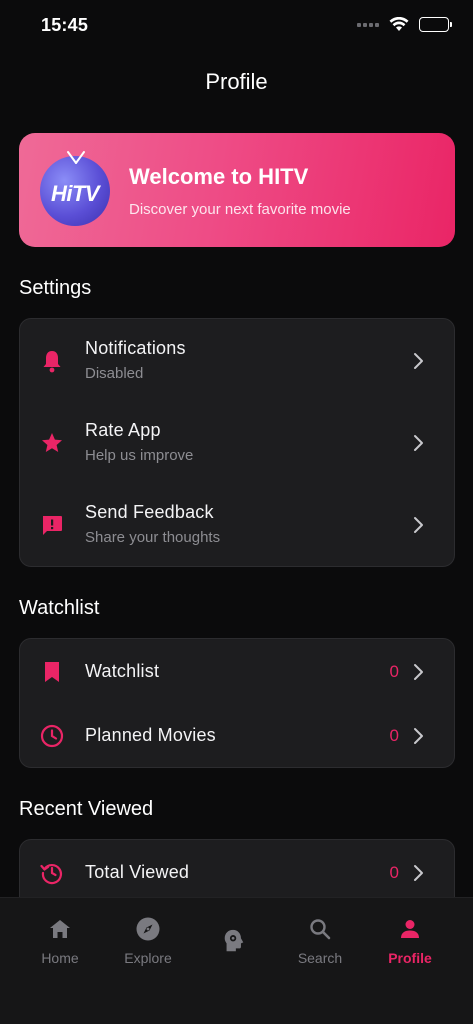 The height and width of the screenshot is (1024, 473). I want to click on notifications-title: Notifications, so click(135, 348).